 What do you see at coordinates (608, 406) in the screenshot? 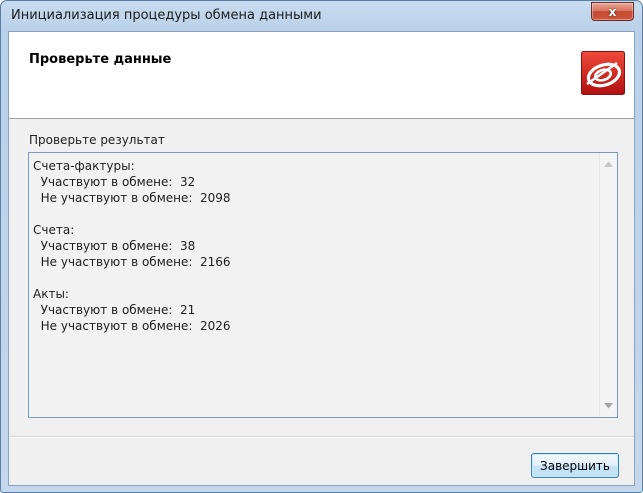
I see `scroll-down-arrow-icon` at bounding box center [608, 406].